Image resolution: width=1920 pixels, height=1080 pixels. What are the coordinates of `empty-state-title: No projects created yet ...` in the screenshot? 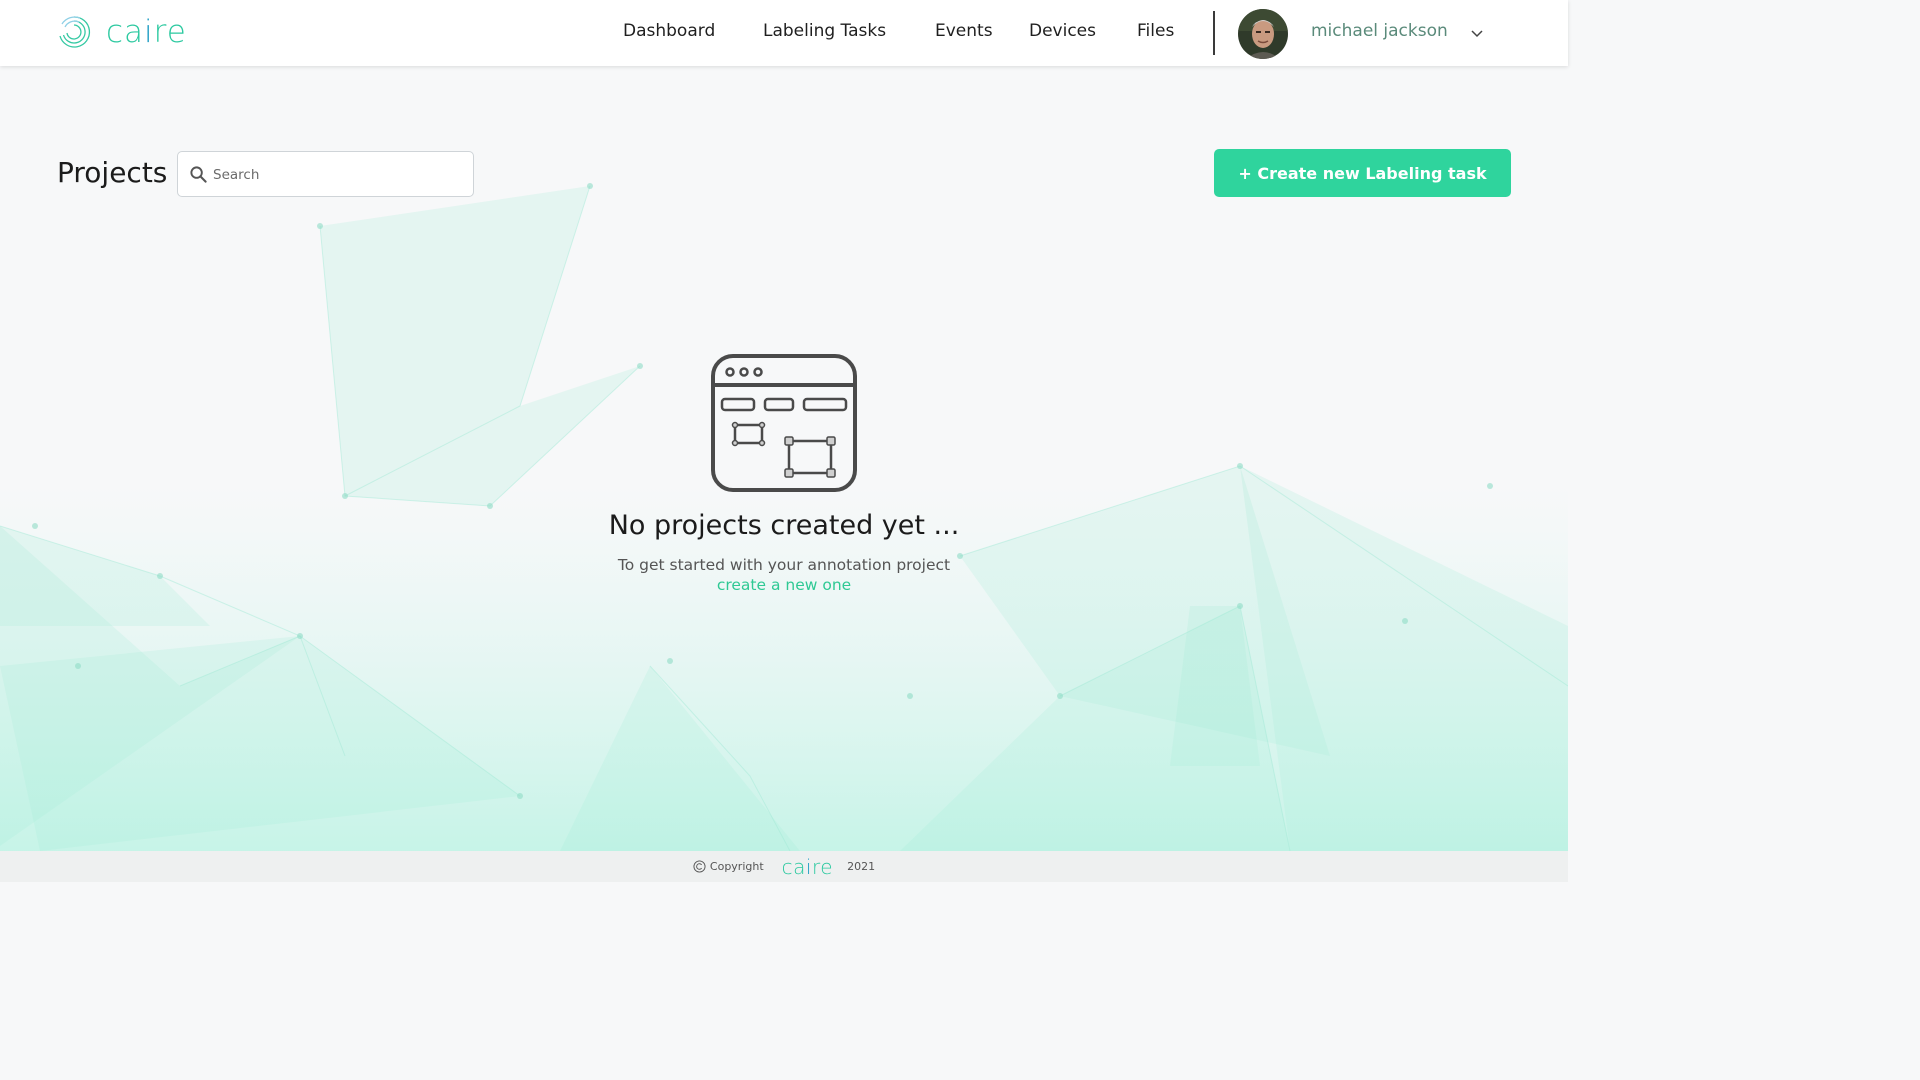 It's located at (784, 525).